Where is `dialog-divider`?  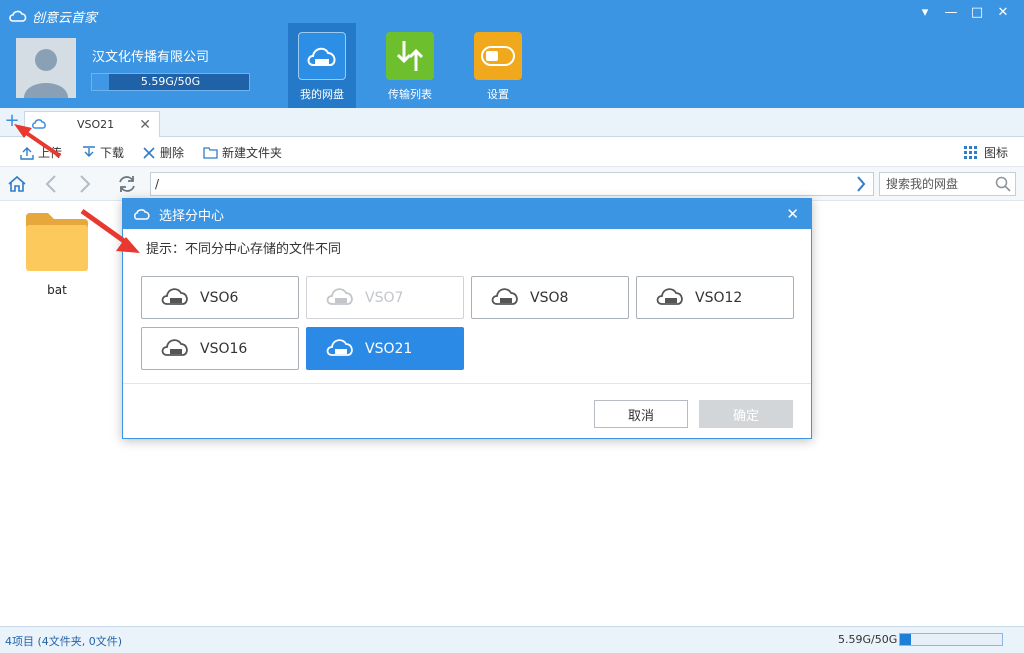
dialog-divider is located at coordinates (467, 383).